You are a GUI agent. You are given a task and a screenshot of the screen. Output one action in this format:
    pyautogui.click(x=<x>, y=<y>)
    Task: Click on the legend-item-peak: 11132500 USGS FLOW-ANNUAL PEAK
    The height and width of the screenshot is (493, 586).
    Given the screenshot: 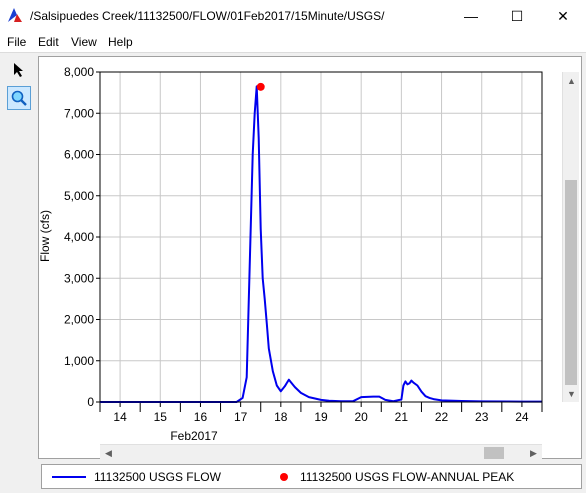 What is the action you would take?
    pyautogui.click(x=397, y=477)
    